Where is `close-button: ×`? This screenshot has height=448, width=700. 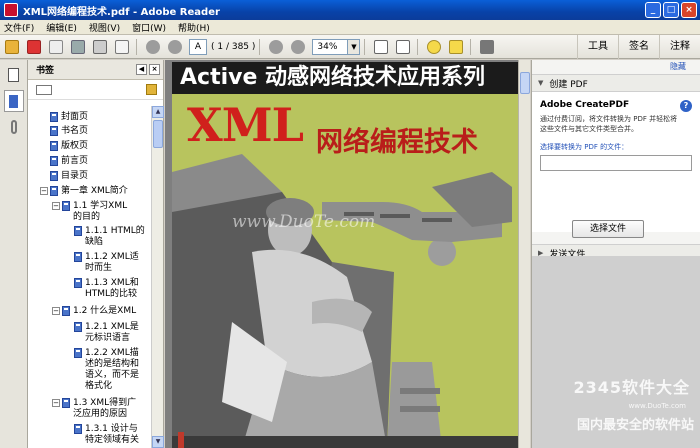
close-button: × is located at coordinates (689, 10).